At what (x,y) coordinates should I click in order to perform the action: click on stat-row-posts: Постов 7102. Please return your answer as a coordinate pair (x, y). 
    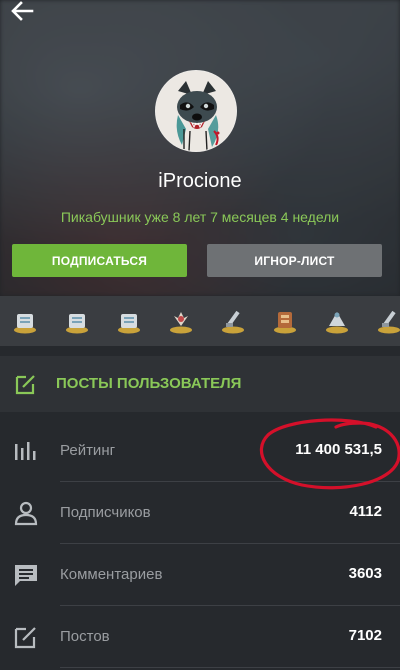
    Looking at the image, I should click on (200, 637).